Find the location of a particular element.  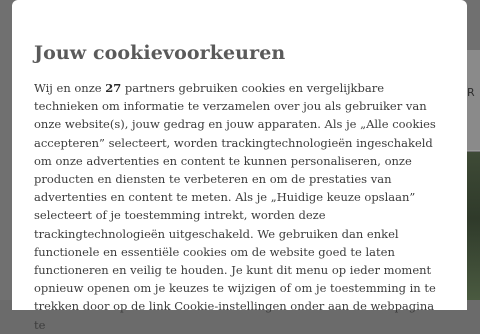

partners-count: 27 is located at coordinates (113, 88).